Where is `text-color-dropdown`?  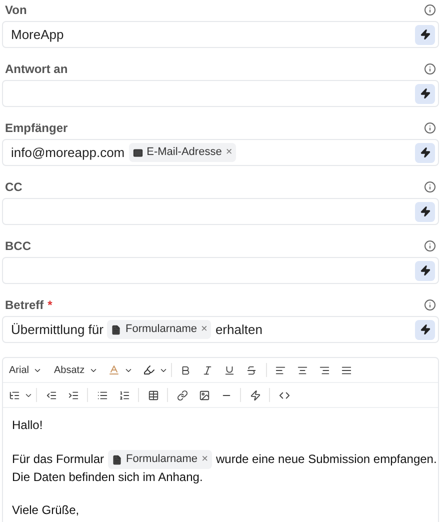
text-color-dropdown is located at coordinates (120, 370).